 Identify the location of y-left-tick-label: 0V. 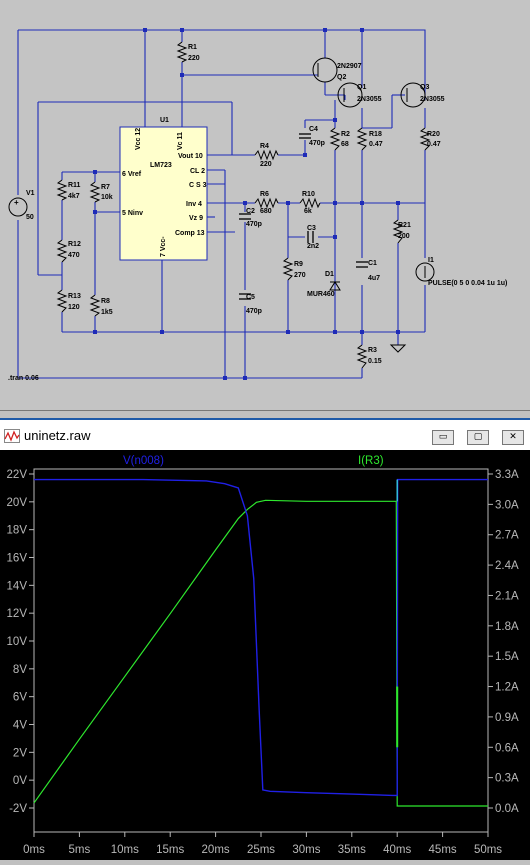
(20, 781).